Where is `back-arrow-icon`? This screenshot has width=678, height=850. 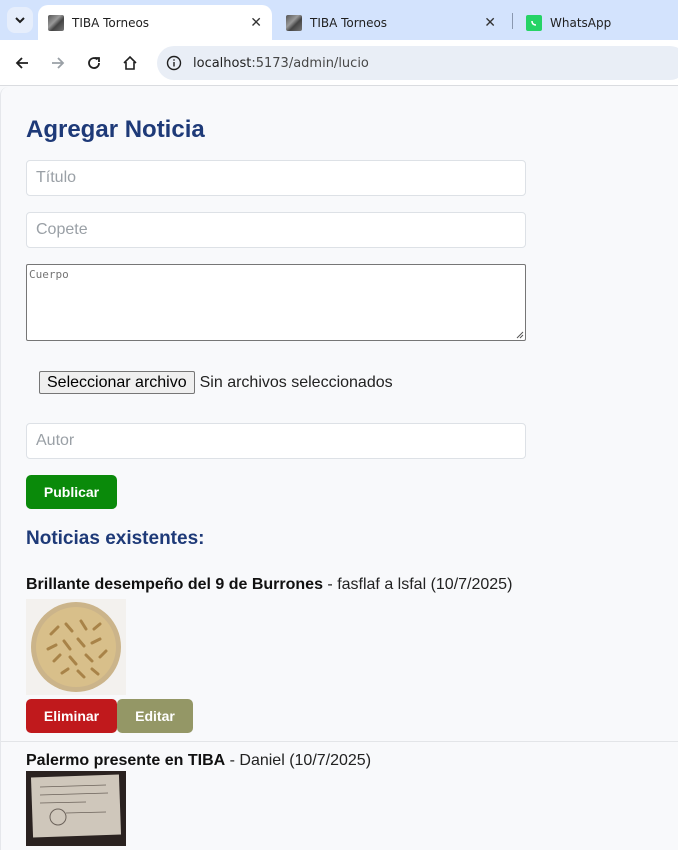 back-arrow-icon is located at coordinates (21, 63).